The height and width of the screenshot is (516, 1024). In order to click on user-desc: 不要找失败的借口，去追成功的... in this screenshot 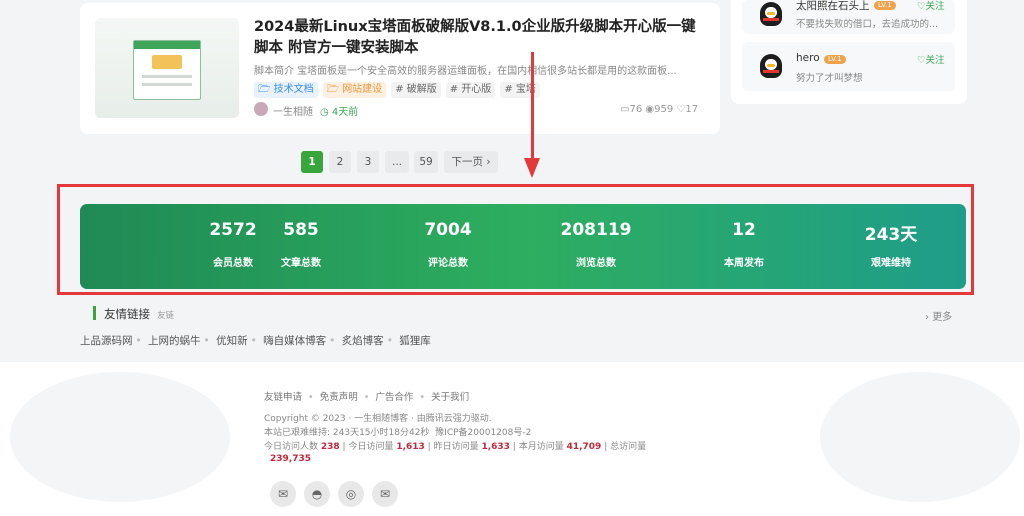, I will do `click(867, 24)`.